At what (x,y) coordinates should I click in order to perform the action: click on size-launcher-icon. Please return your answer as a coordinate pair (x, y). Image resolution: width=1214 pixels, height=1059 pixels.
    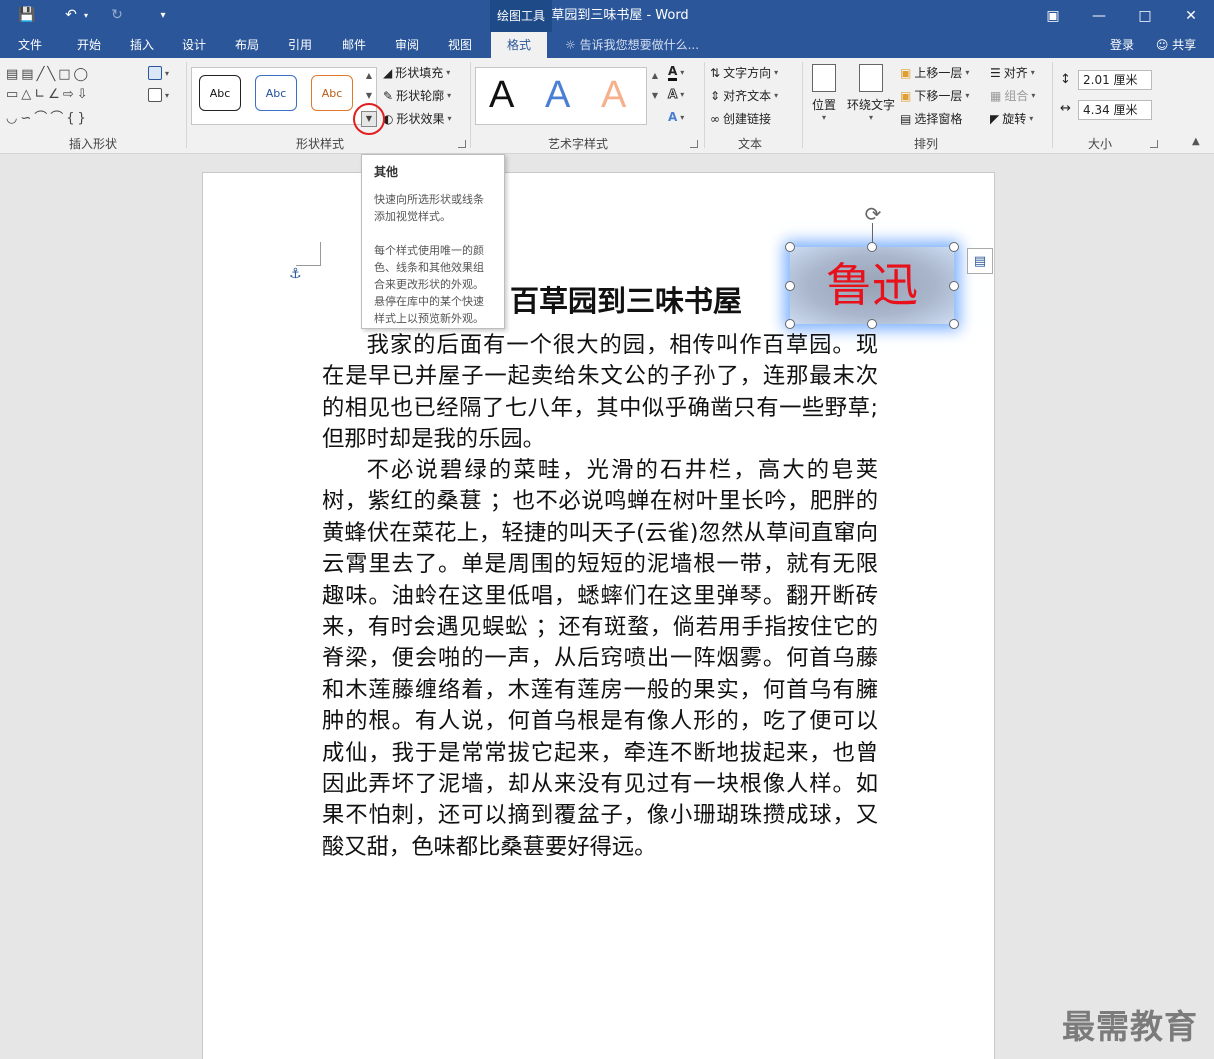
    Looking at the image, I should click on (1154, 144).